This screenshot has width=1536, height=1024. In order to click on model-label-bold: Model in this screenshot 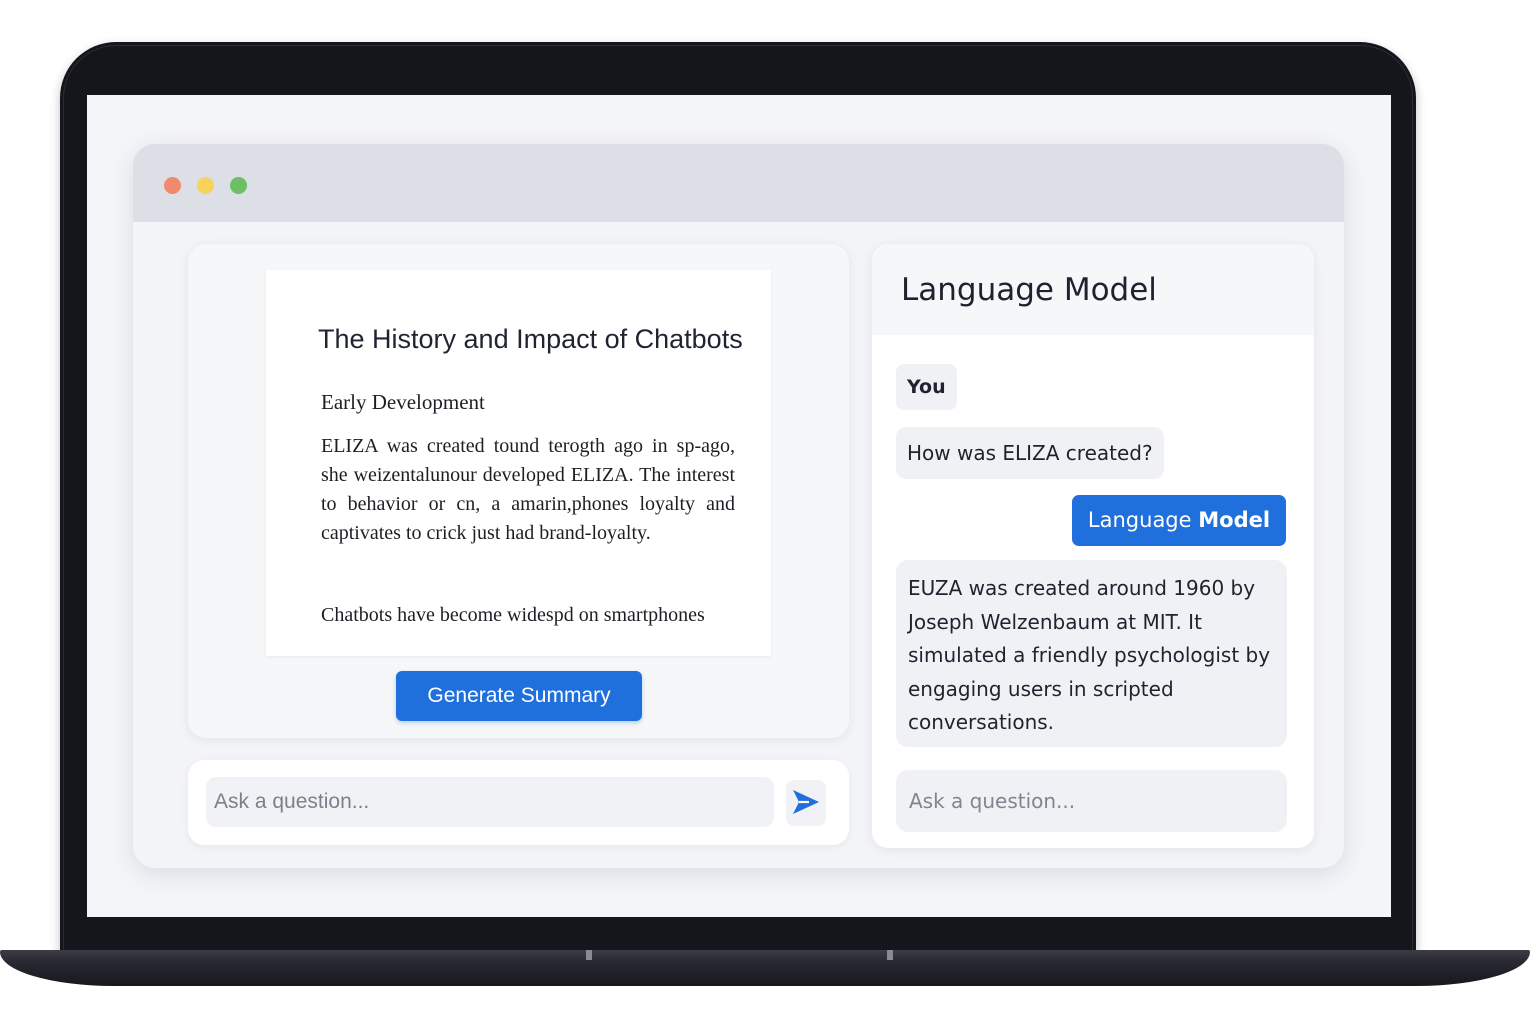, I will do `click(1234, 520)`.